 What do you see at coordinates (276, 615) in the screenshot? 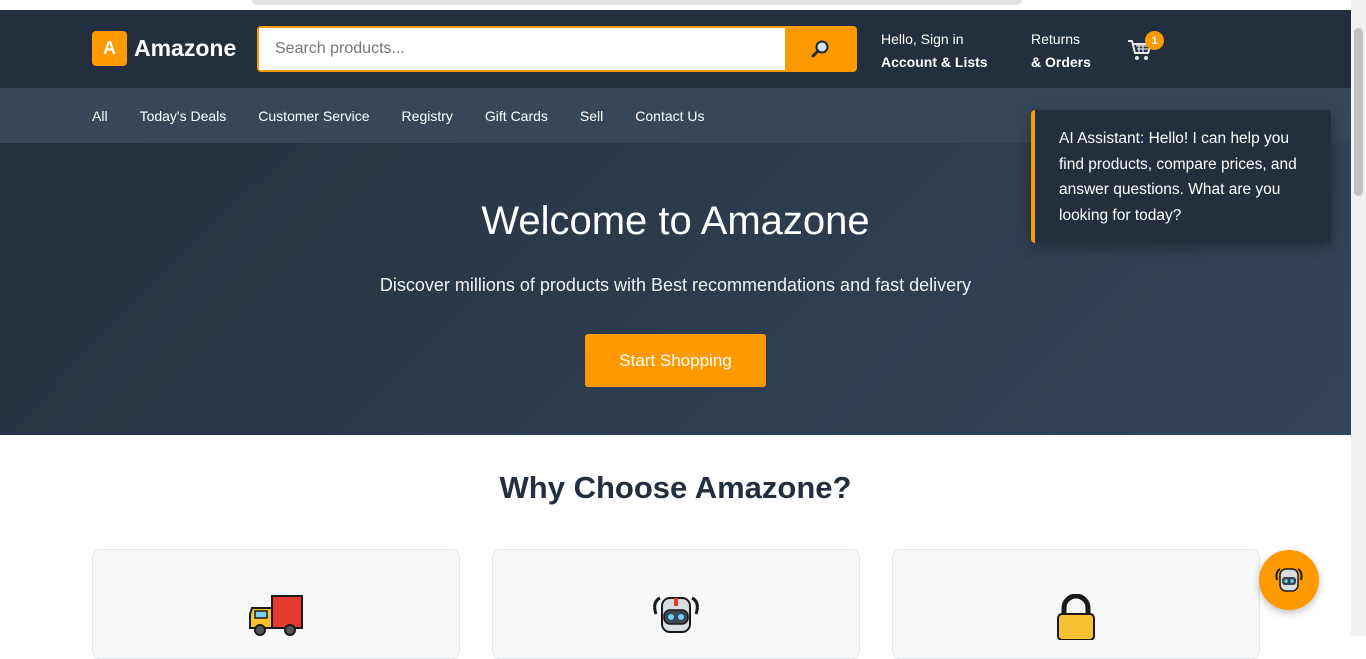
I see `delivery-truck-icon` at bounding box center [276, 615].